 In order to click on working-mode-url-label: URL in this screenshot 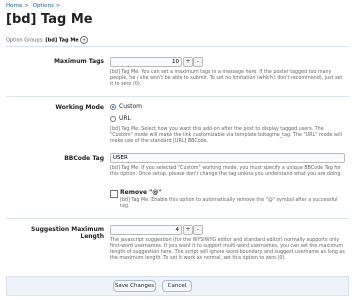, I will do `click(125, 118)`.